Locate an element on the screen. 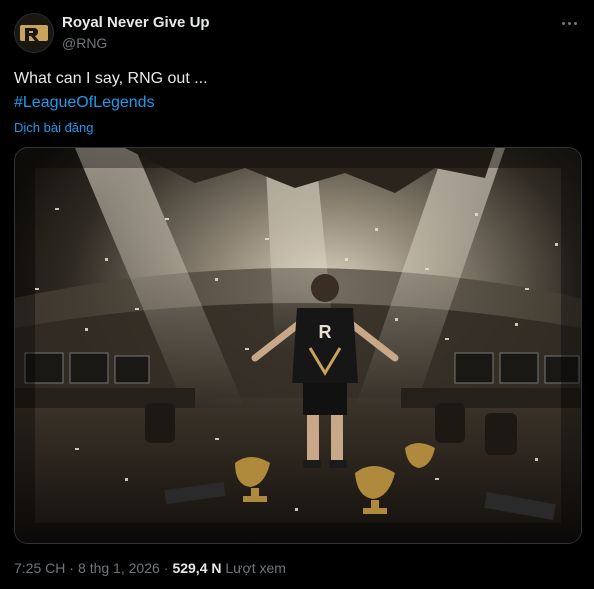  more-horizontal-icon is located at coordinates (569, 23).